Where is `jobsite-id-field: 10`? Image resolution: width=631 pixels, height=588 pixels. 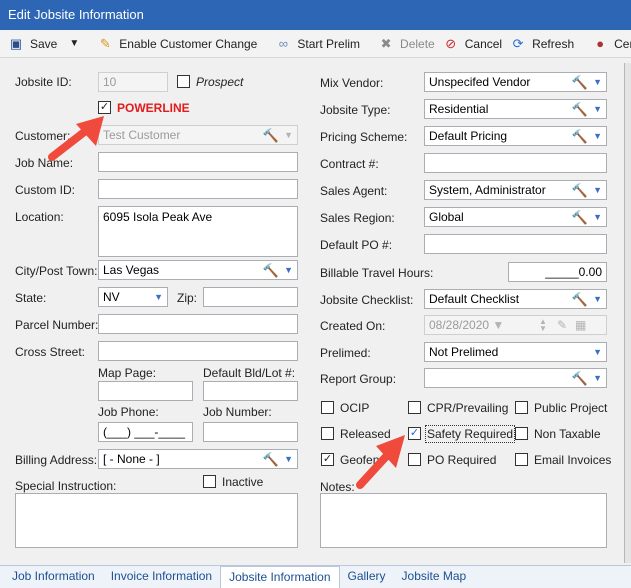 jobsite-id-field: 10 is located at coordinates (133, 82).